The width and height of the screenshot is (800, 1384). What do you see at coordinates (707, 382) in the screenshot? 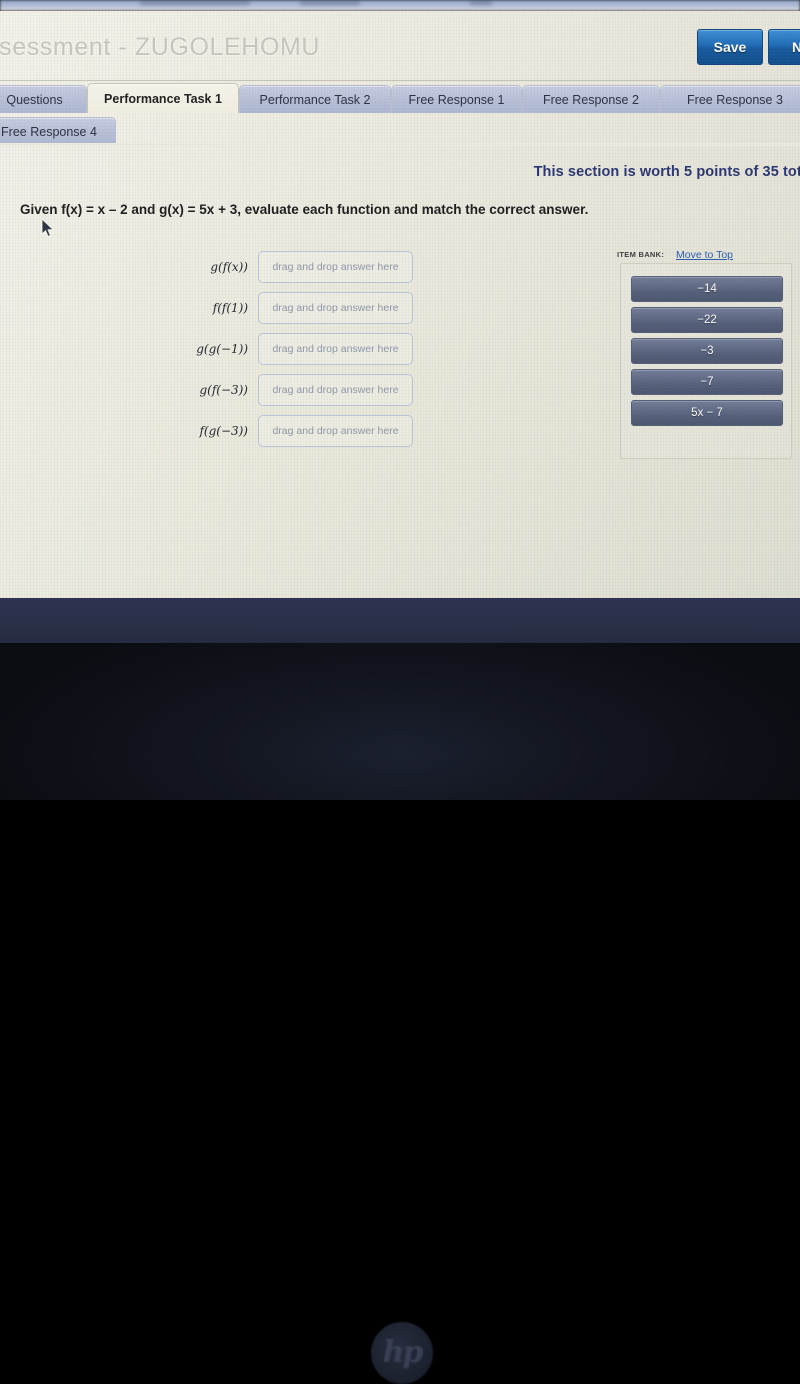
I see `item-bank-item: −7` at bounding box center [707, 382].